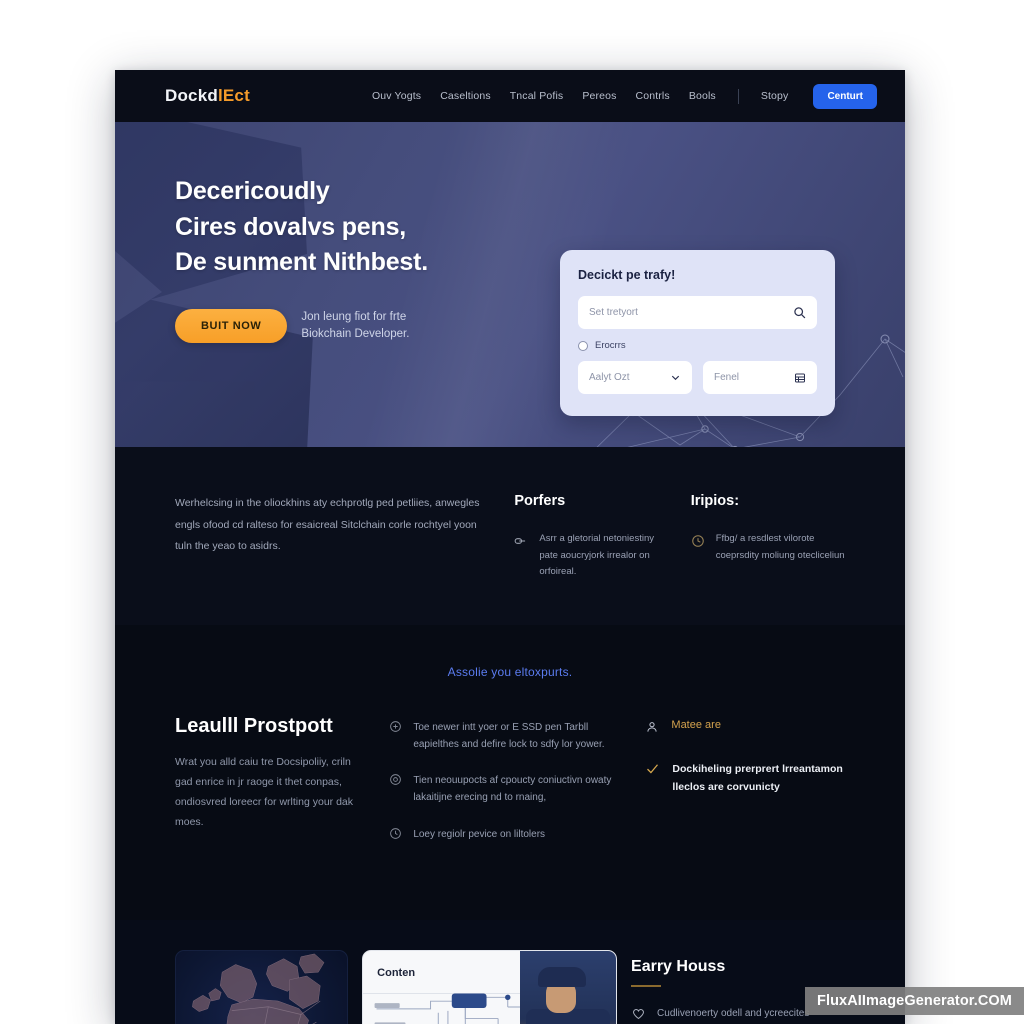  Describe the element at coordinates (653, 769) in the screenshot. I see `check-icon` at that location.